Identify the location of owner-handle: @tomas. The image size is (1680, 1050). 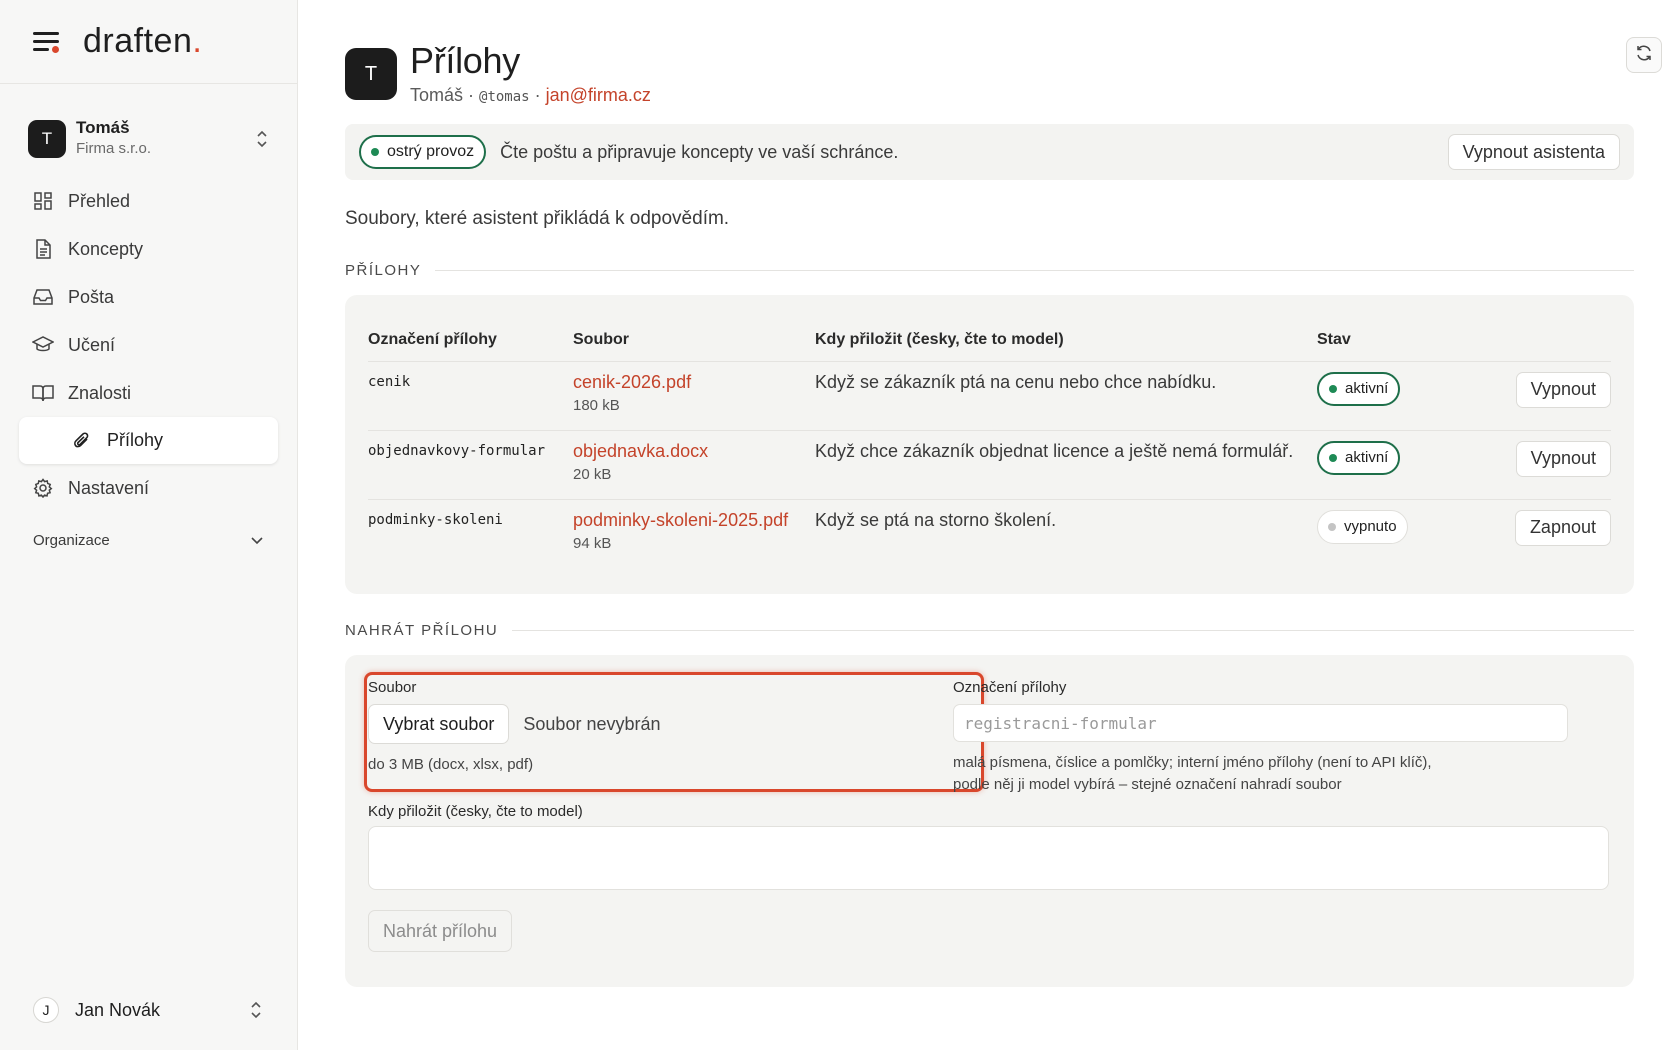
(504, 97).